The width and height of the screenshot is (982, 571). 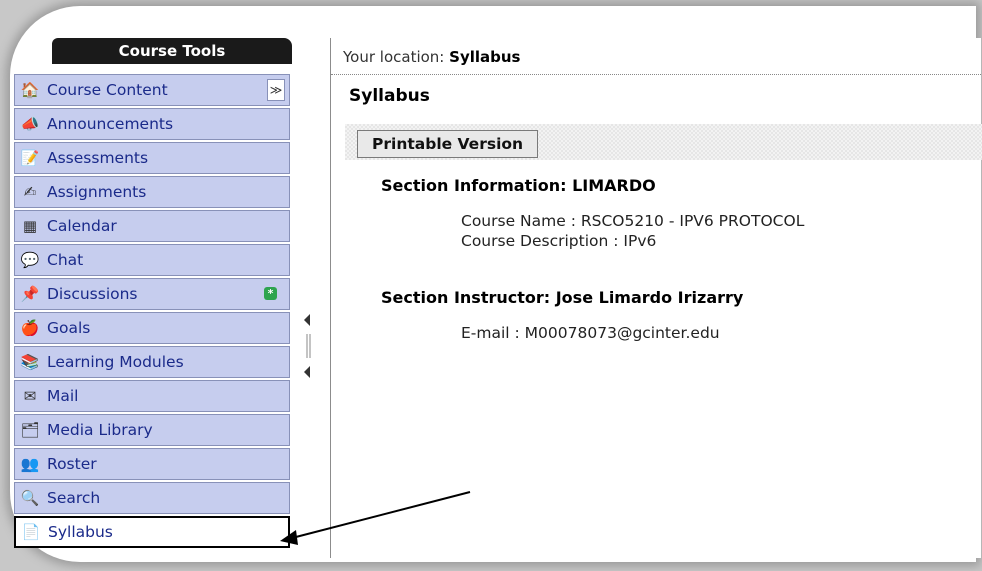 I want to click on sidebar-item-assignments: ✍ Assignments, so click(x=152, y=192).